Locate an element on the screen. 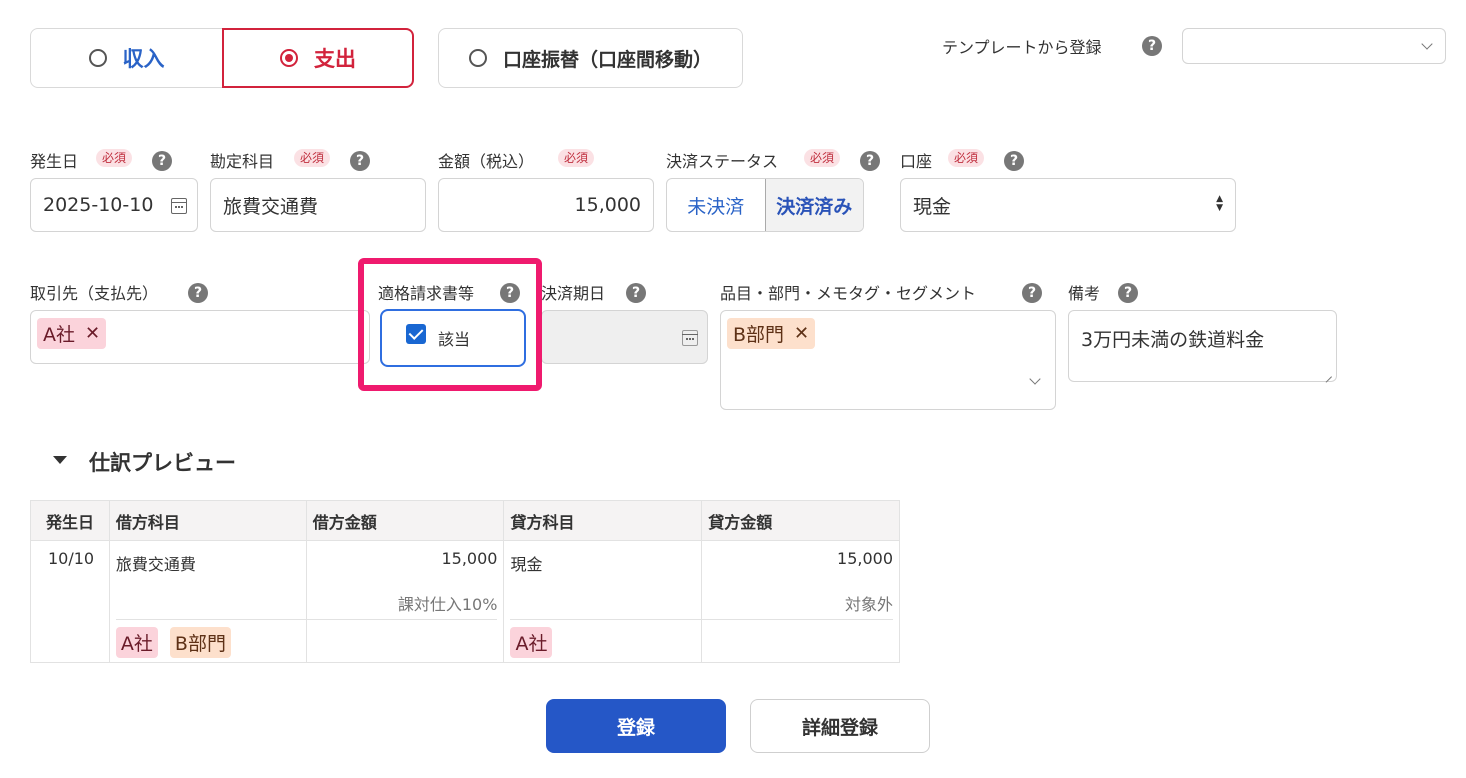 This screenshot has width=1466, height=778. due-date-input is located at coordinates (624, 337).